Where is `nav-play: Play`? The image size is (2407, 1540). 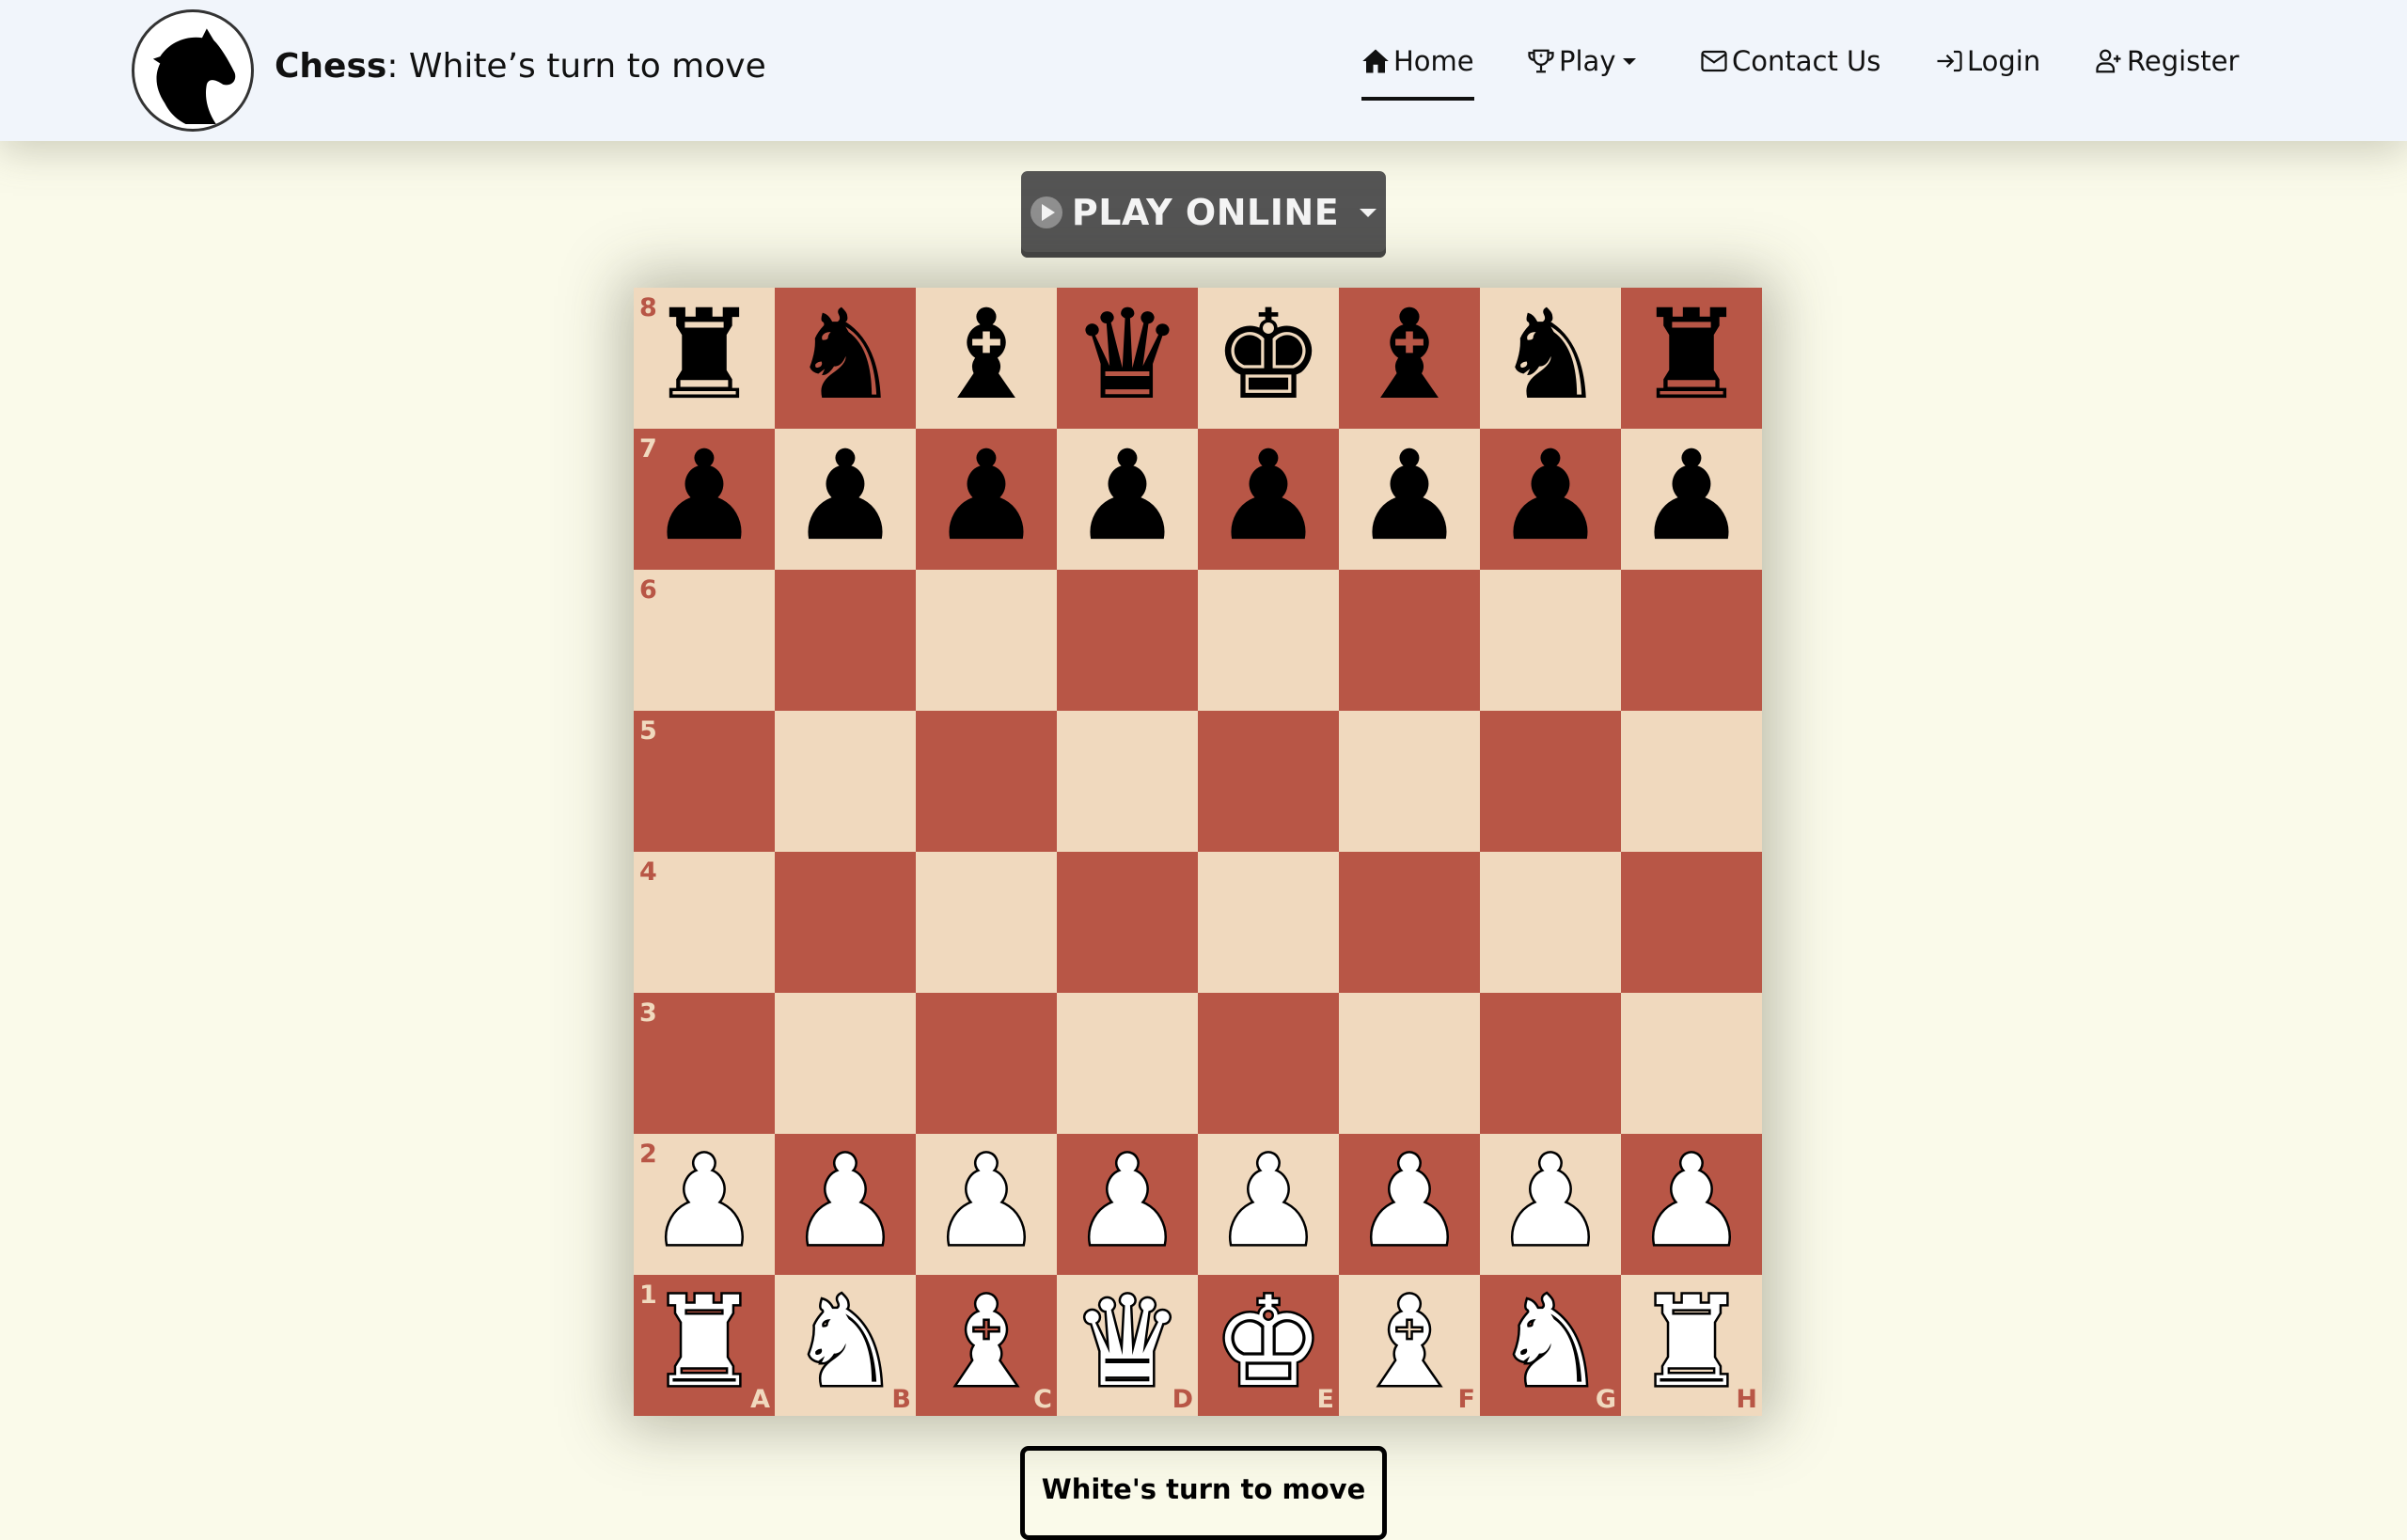 nav-play: Play is located at coordinates (1582, 62).